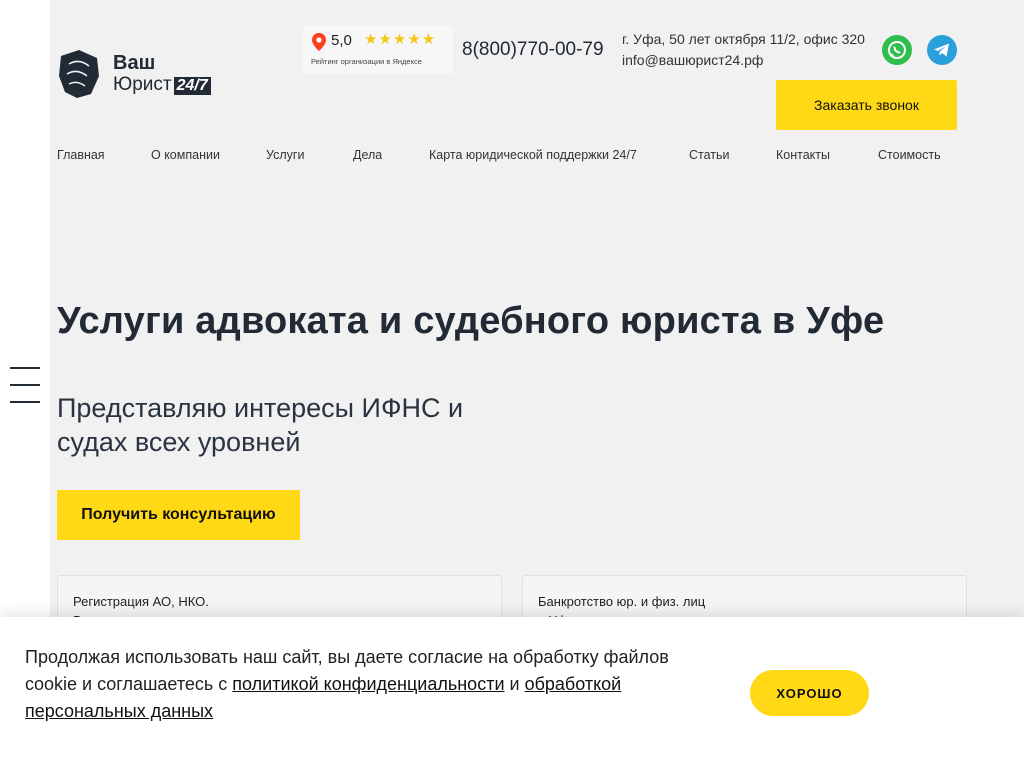 The height and width of the screenshot is (768, 1024). Describe the element at coordinates (378, 50) in the screenshot. I see `yandex-rating-widget: 5,0 ★★★★★ Рейтинг организации в Яндексе` at that location.